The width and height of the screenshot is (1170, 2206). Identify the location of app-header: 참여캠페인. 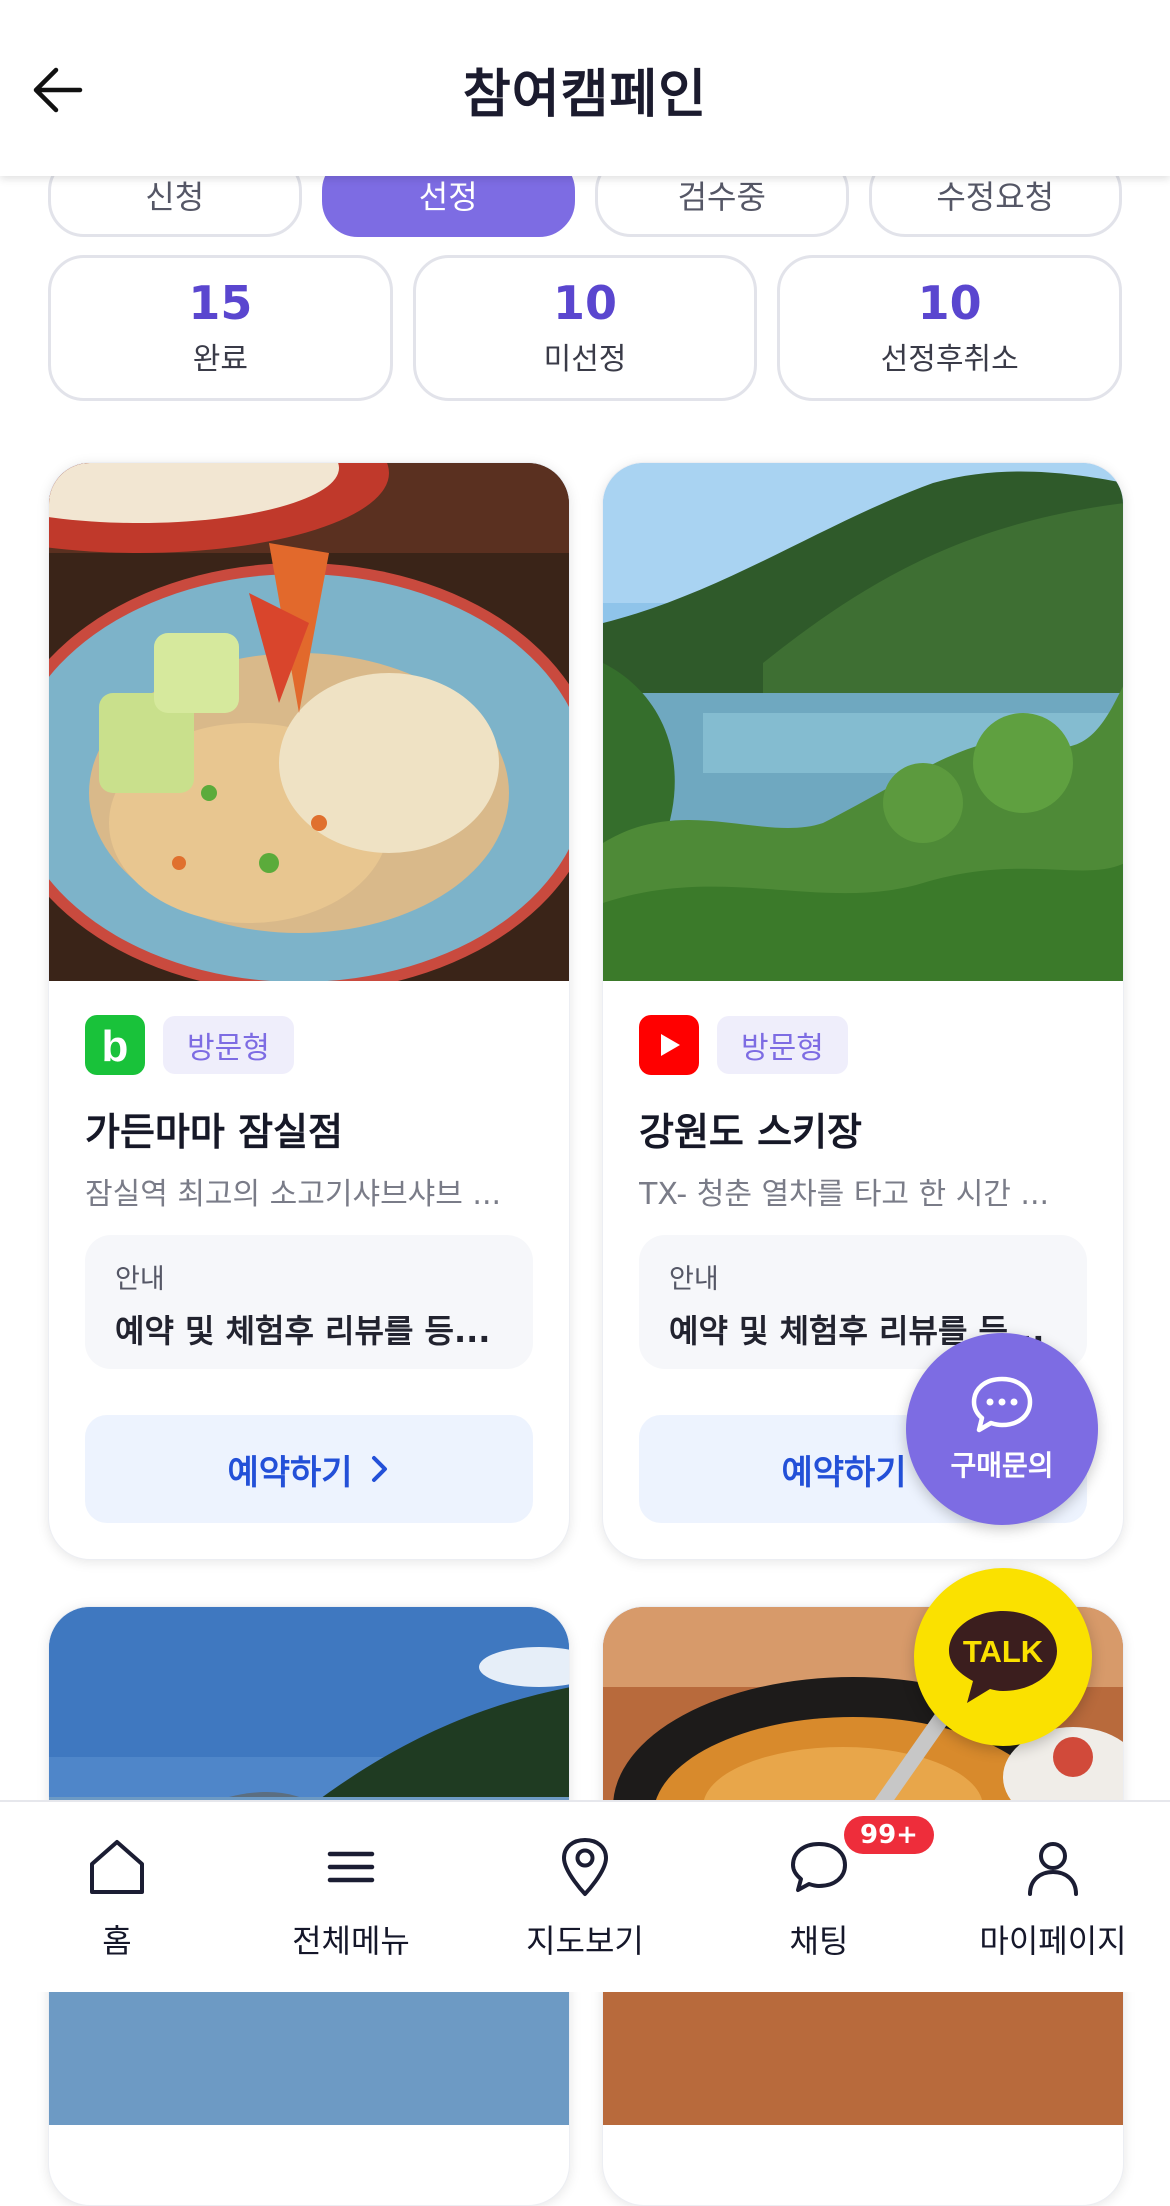
(585, 88).